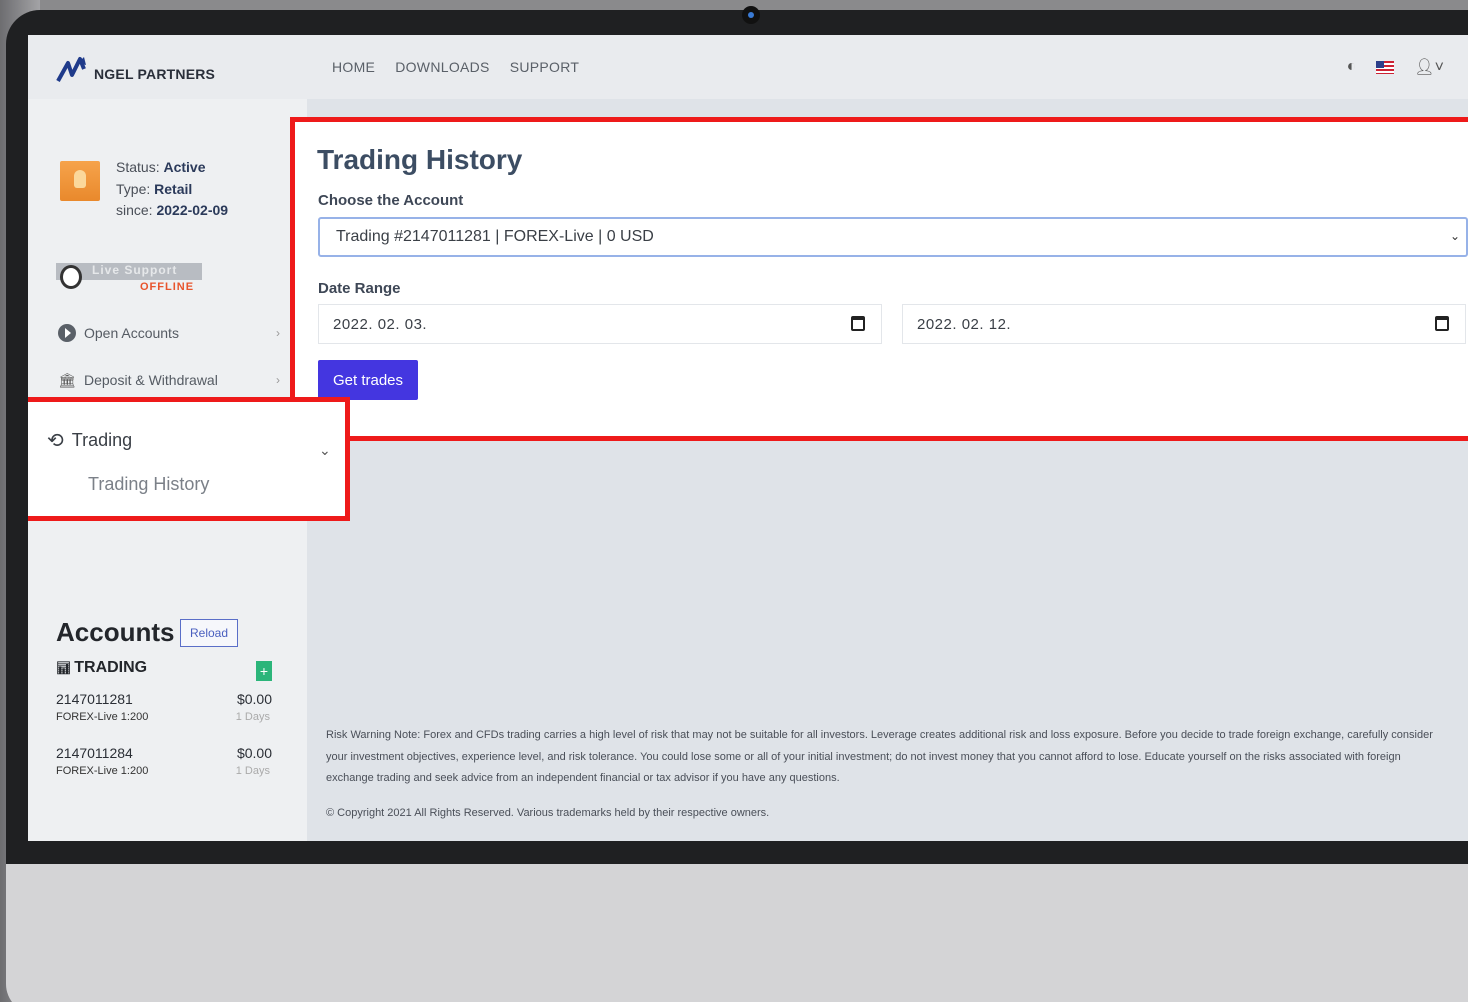 This screenshot has height=1002, width=1468. I want to click on play-circle-icon, so click(67, 333).